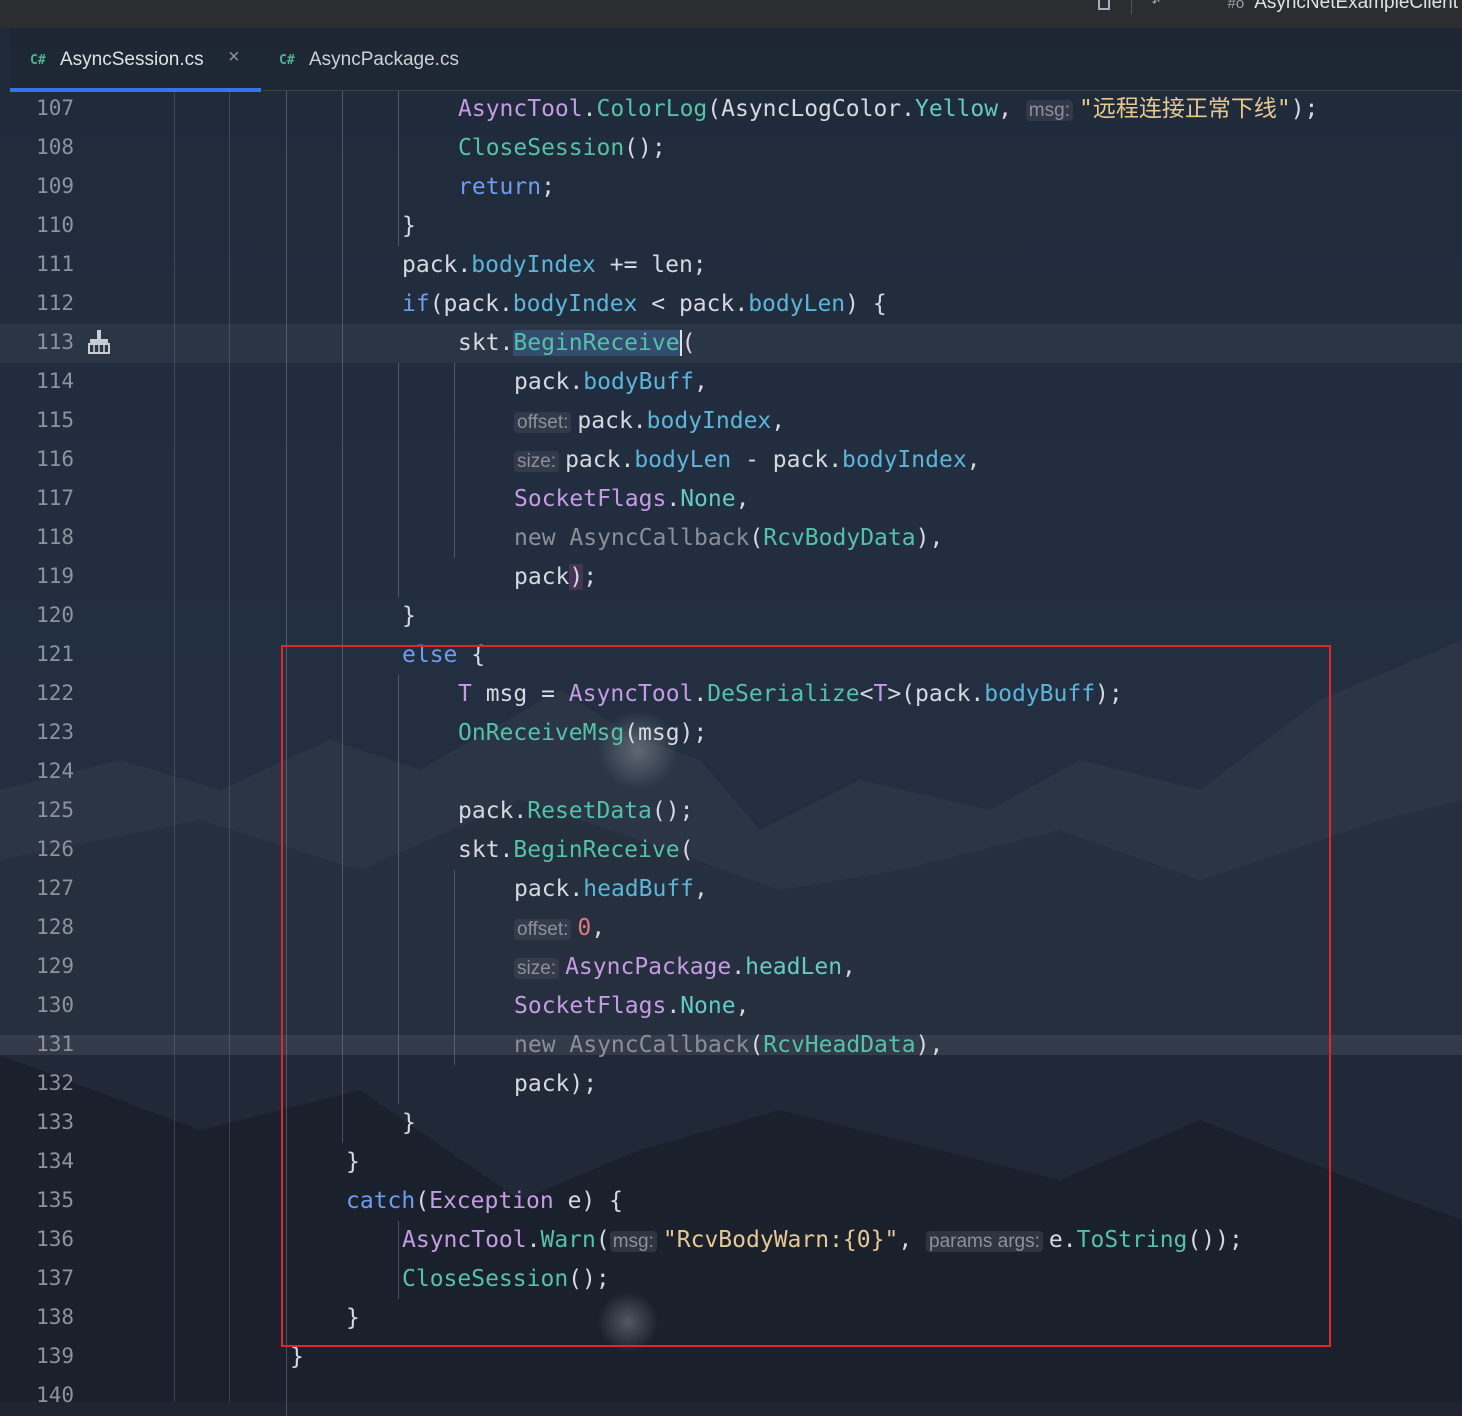 The image size is (1462, 1416). I want to click on active-tab-indicator, so click(135, 90).